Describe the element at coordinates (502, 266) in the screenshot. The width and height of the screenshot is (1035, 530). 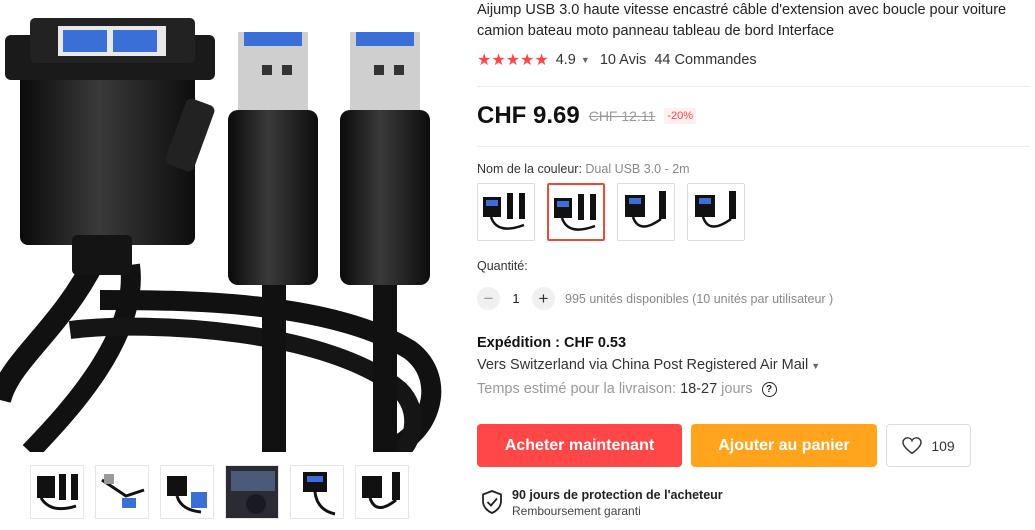
I see `quantity-label: Quantité:` at that location.